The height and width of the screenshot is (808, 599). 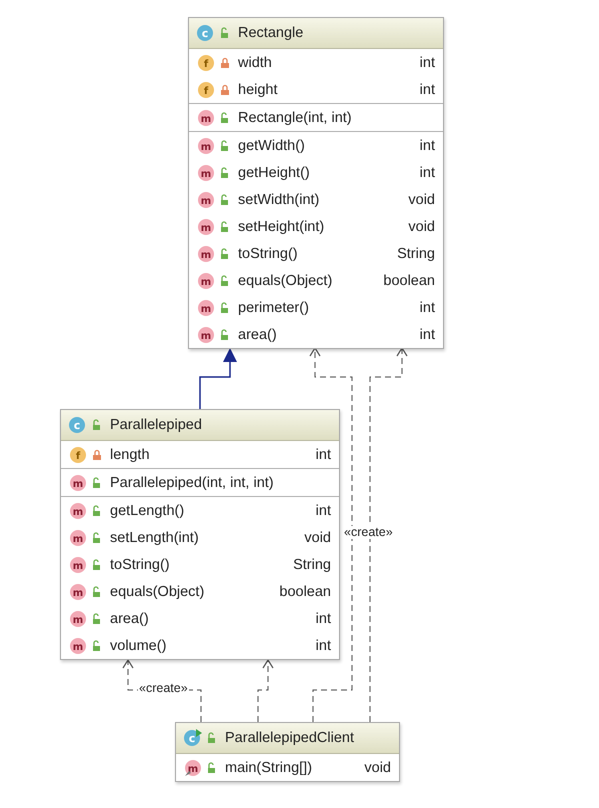 I want to click on field-name: length, so click(x=130, y=454).